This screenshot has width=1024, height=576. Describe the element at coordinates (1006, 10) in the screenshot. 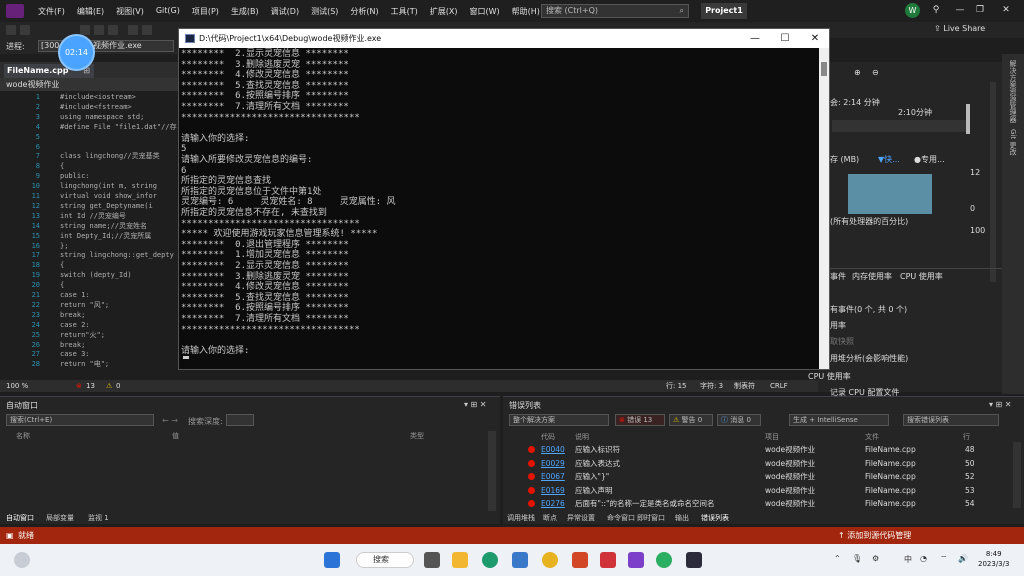

I see `close-button: ✕` at that location.